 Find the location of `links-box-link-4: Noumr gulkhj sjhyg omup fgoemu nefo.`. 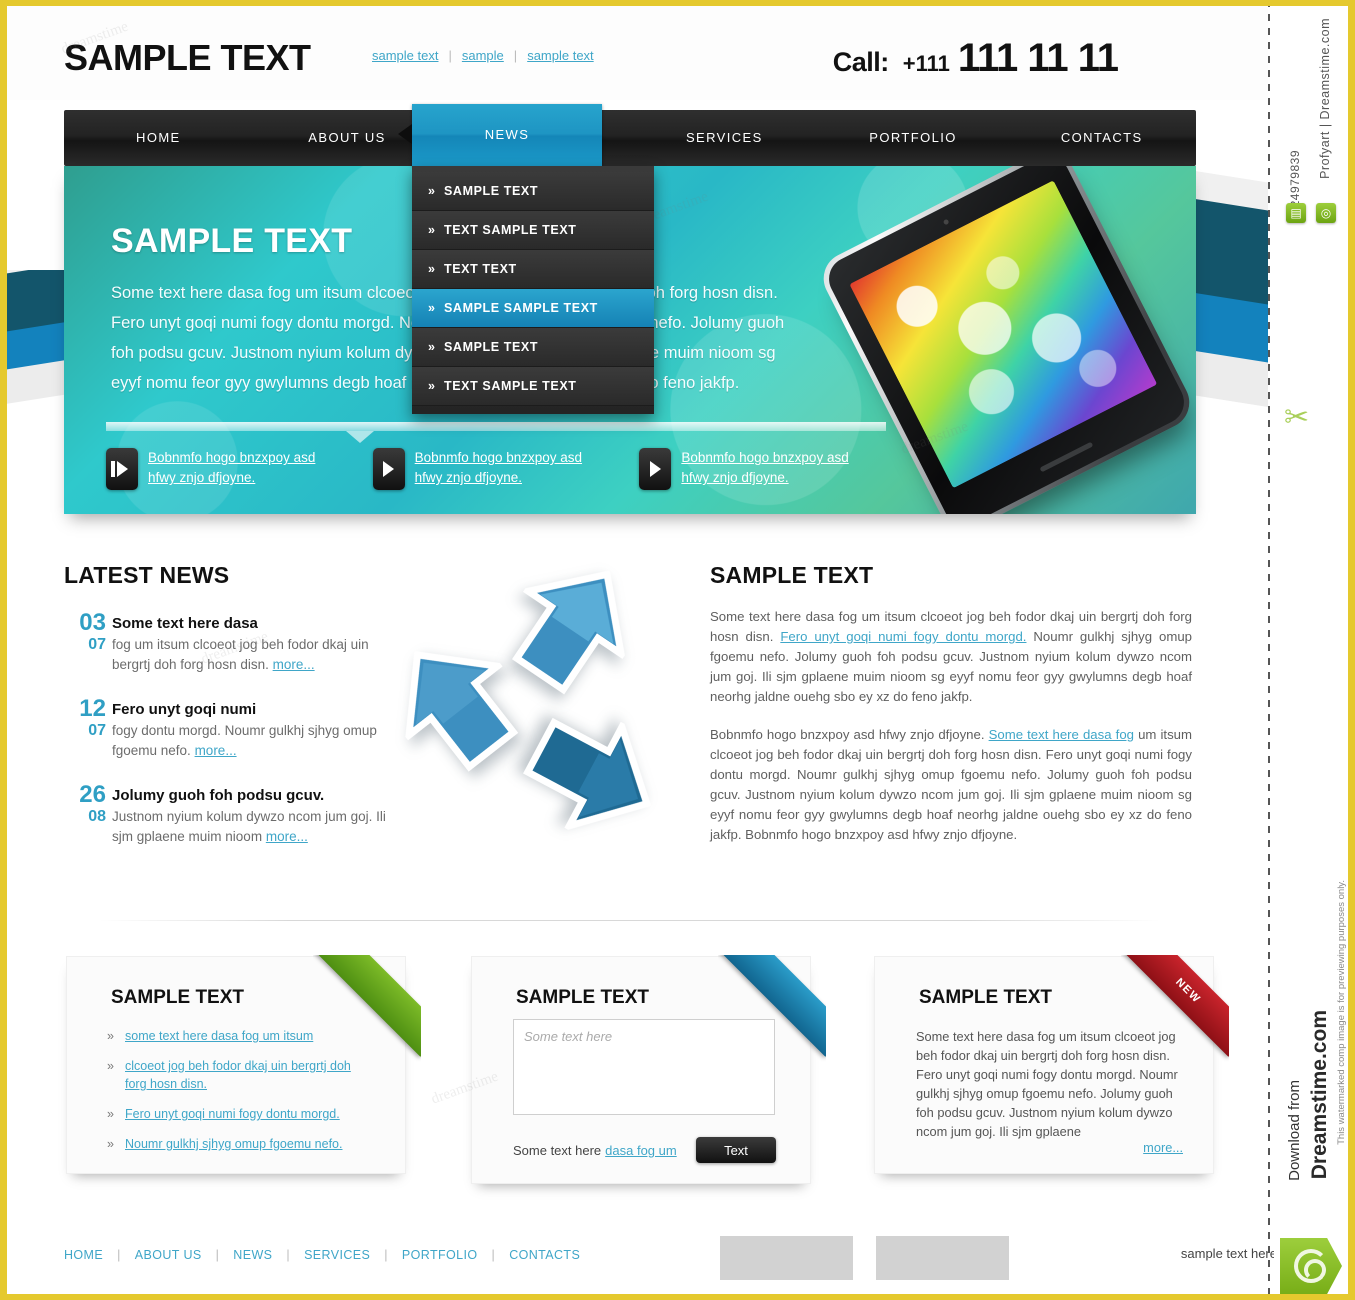

links-box-link-4: Noumr gulkhj sjhyg omup fgoemu nefo. is located at coordinates (233, 1144).